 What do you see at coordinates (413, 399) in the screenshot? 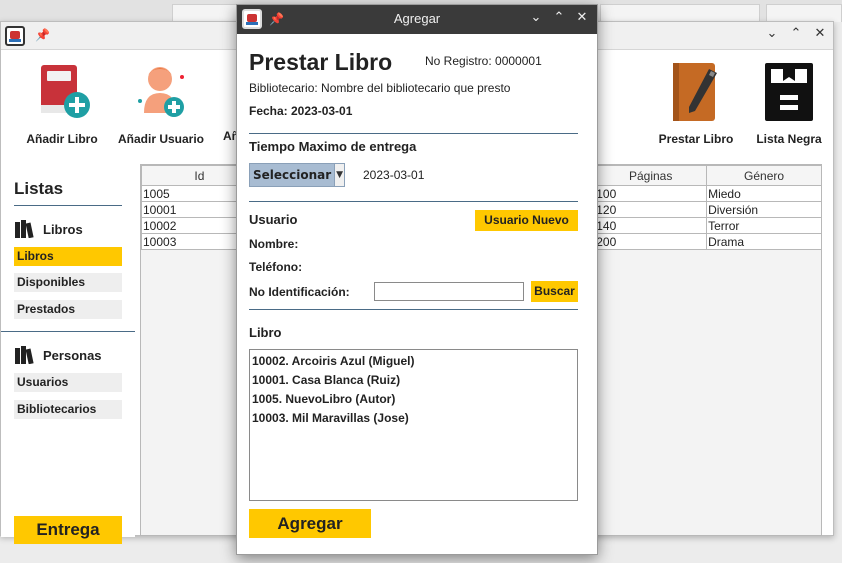
I see `list-item: 1005. NuevoLibro (Autor)` at bounding box center [413, 399].